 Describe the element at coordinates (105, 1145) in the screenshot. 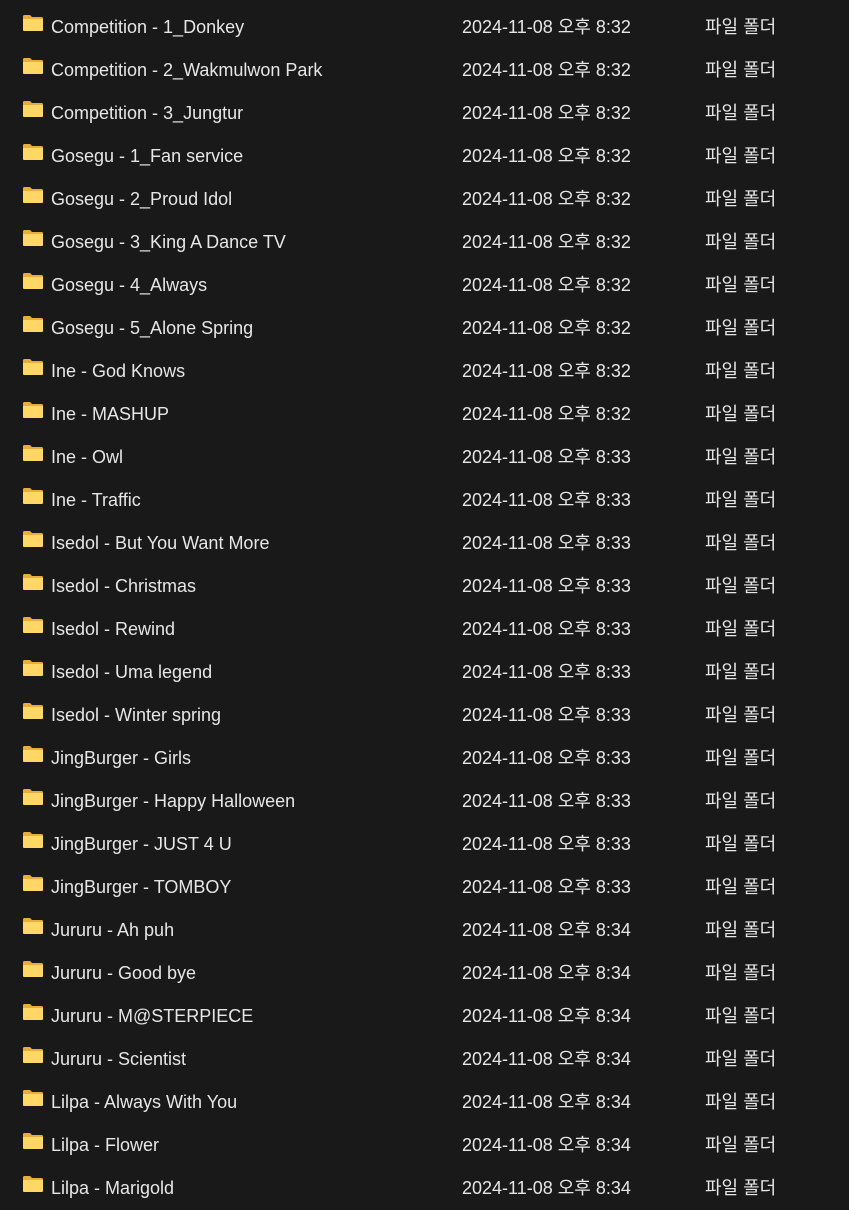

I see `file-name: Lilpa - Flower` at that location.